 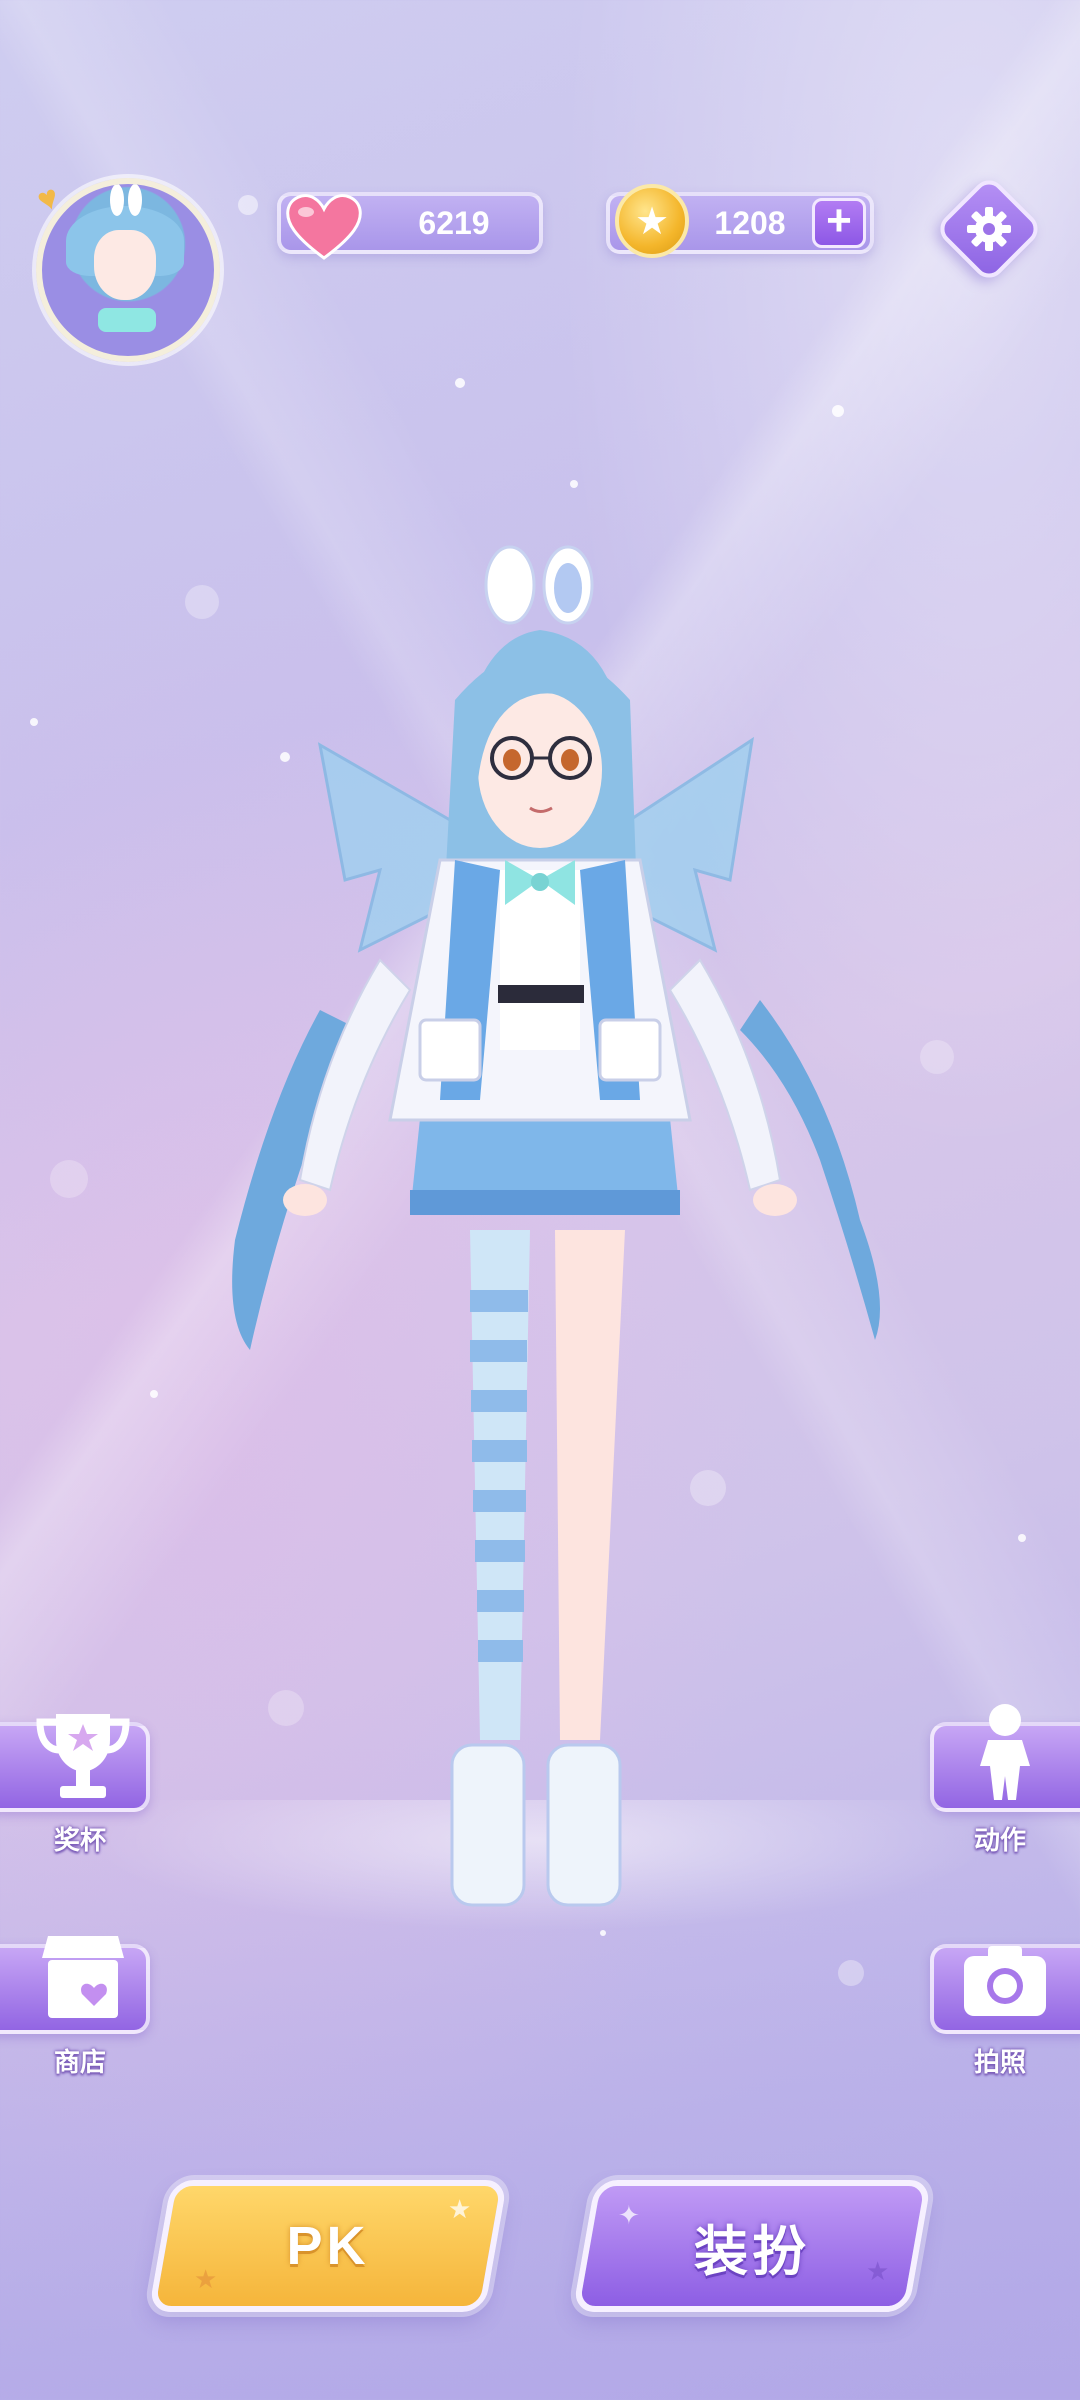 I want to click on add-coins-button: +, so click(x=839, y=223).